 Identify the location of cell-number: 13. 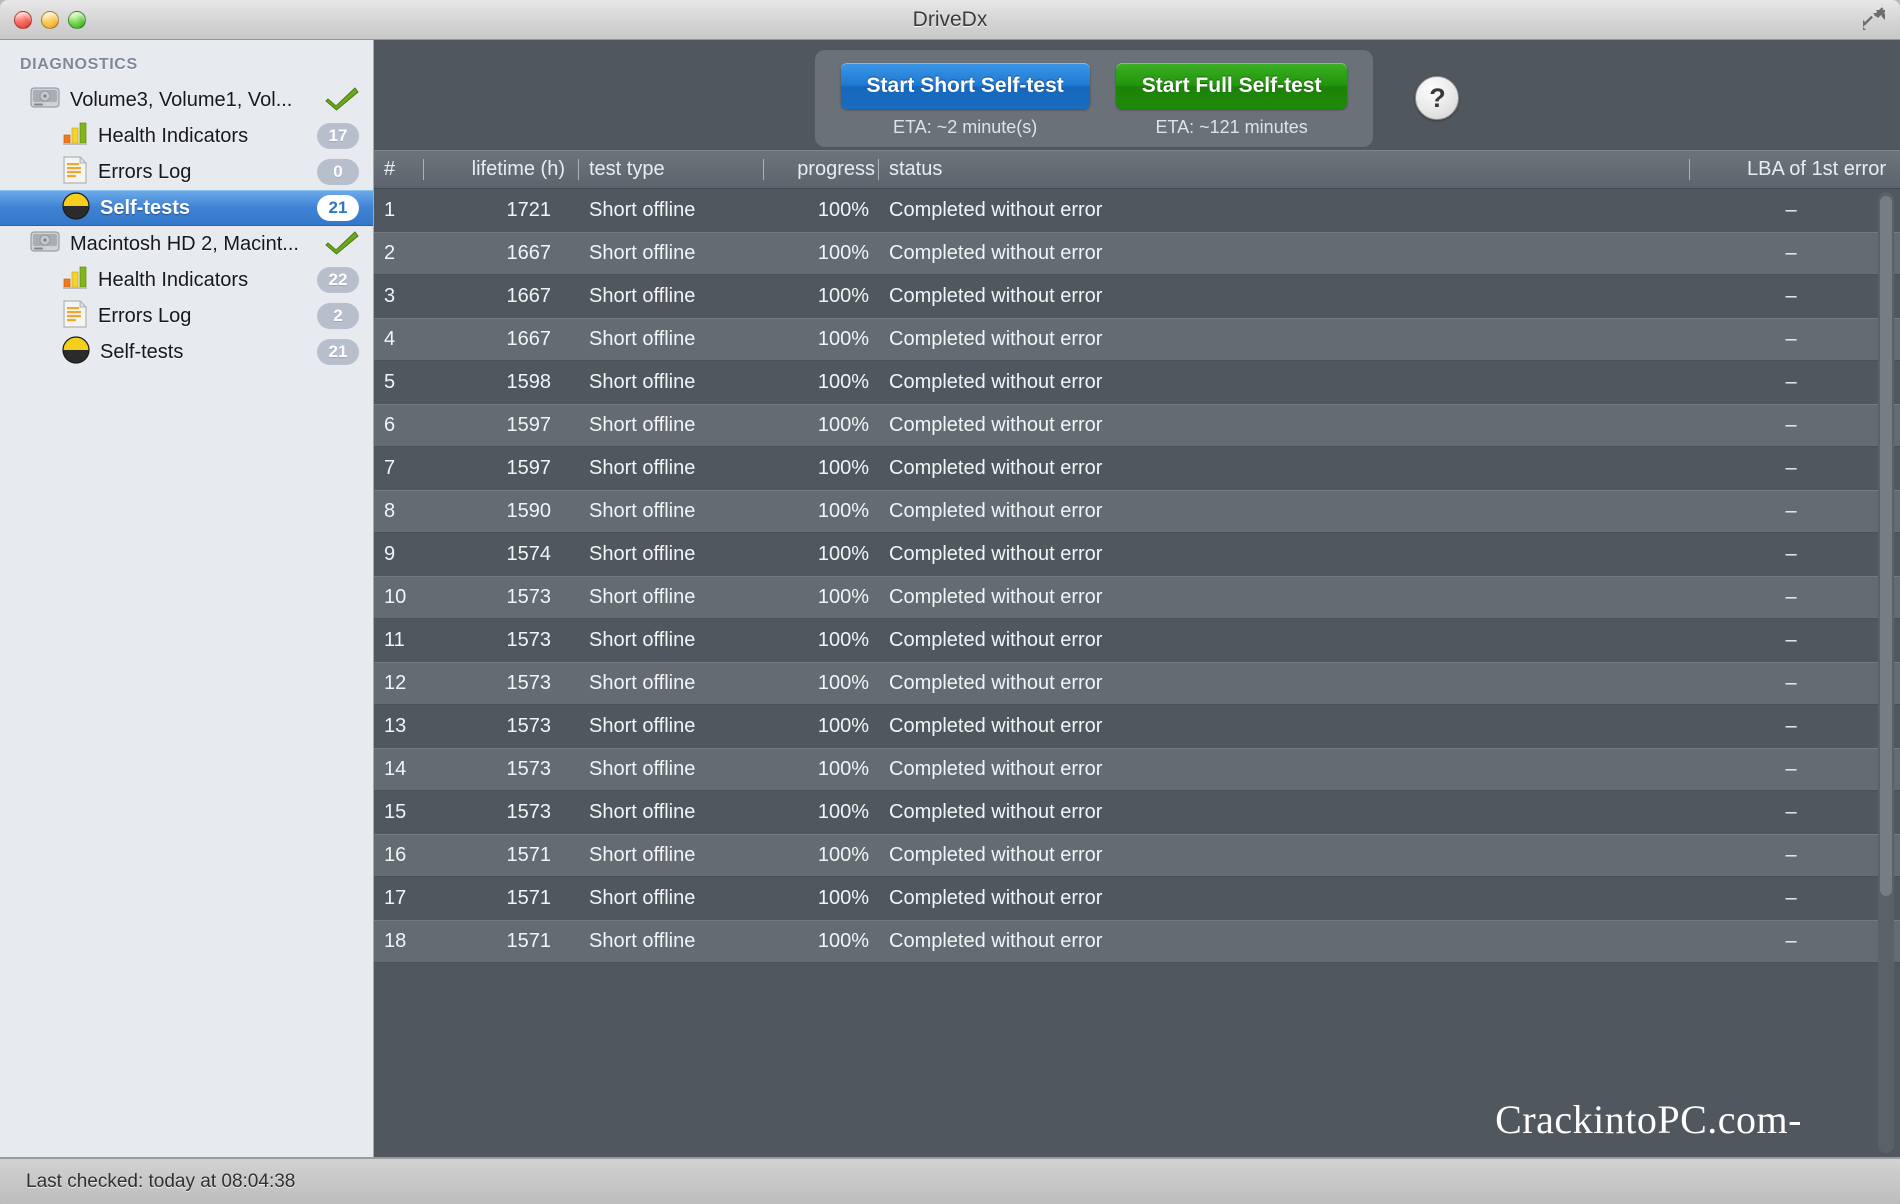
(395, 726).